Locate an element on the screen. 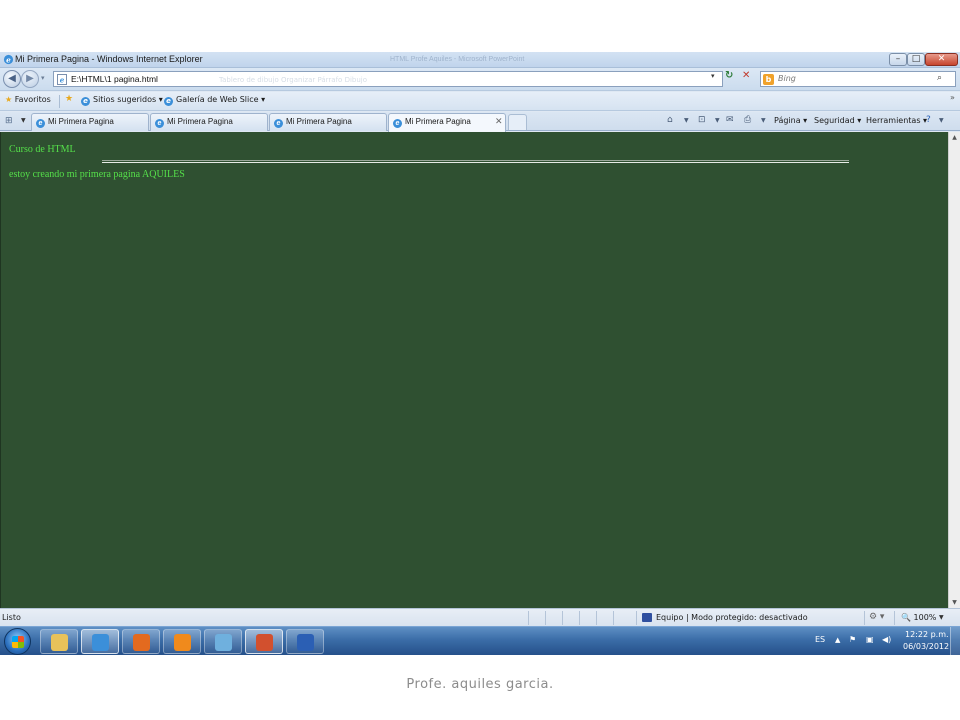 The height and width of the screenshot is (720, 960). powerpoint-icon is located at coordinates (264, 642).